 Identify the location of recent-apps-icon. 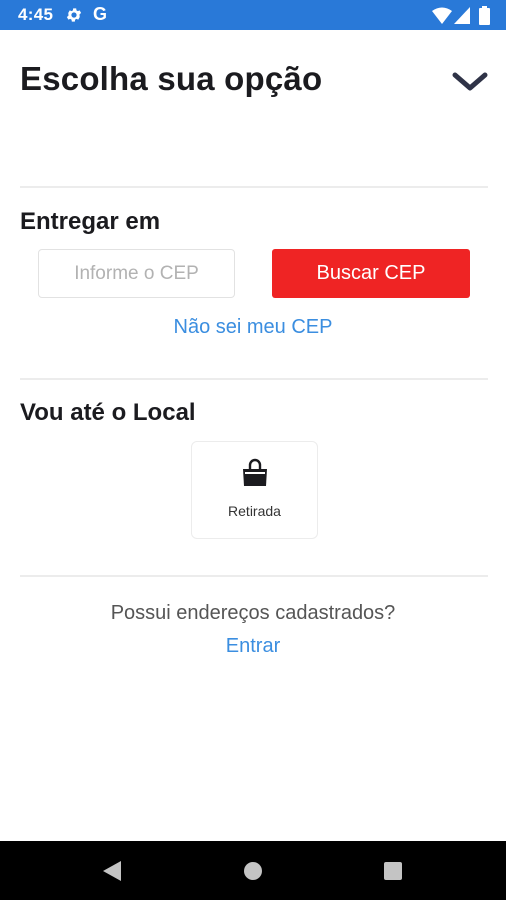
(393, 871).